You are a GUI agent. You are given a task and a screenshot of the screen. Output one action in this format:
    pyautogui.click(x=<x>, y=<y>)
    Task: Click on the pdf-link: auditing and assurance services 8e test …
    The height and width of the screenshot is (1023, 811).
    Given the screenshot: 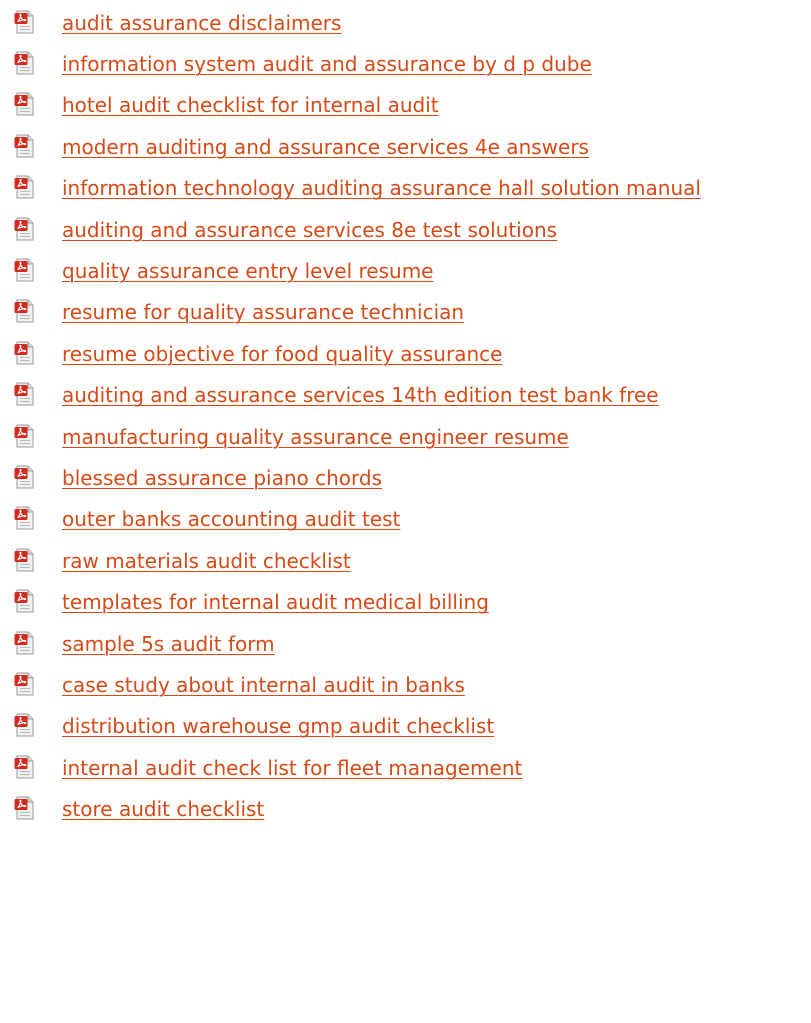 What is the action you would take?
    pyautogui.click(x=309, y=230)
    